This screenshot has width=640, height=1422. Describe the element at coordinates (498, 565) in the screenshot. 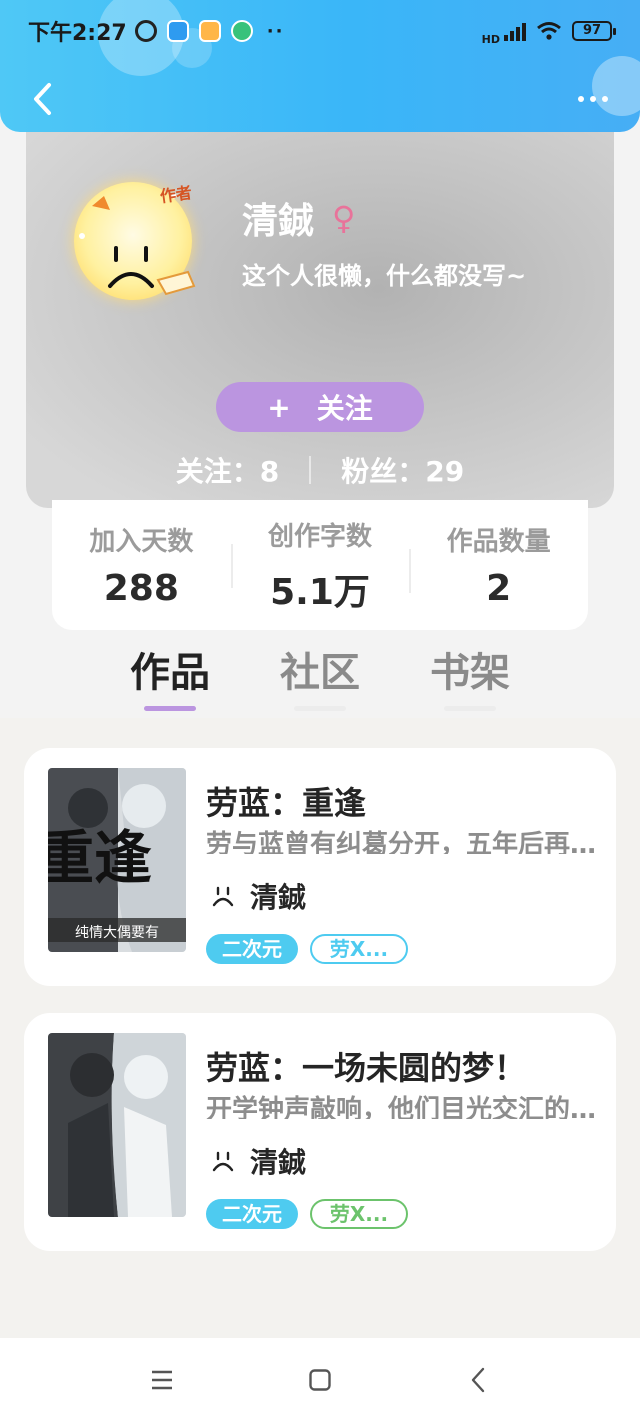

I see `stat-works-count: 作品数量 2` at that location.